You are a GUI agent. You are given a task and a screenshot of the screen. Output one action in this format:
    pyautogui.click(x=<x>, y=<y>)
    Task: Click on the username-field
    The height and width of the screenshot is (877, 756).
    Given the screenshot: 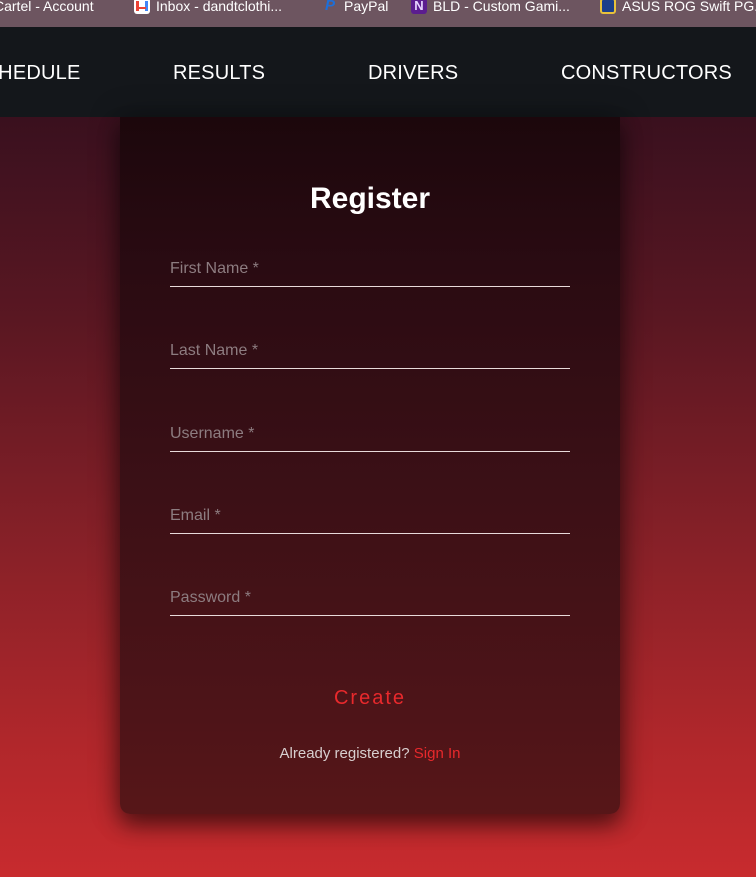 What is the action you would take?
    pyautogui.click(x=370, y=434)
    